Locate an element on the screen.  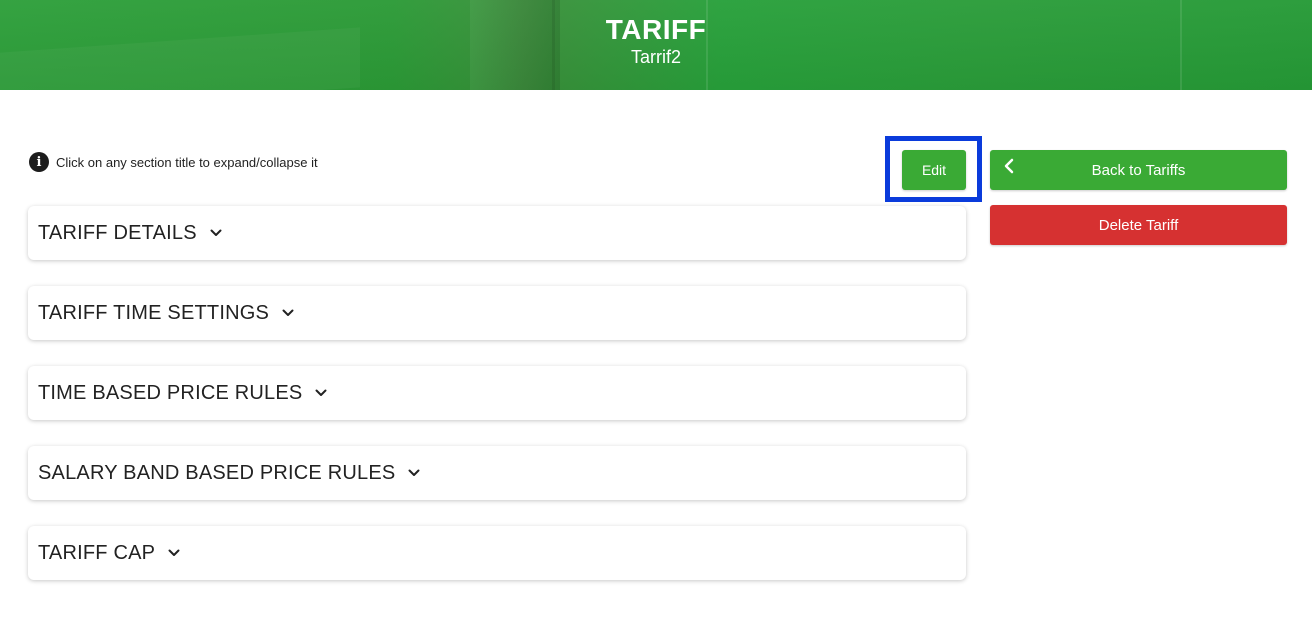
info-icon: i is located at coordinates (39, 162).